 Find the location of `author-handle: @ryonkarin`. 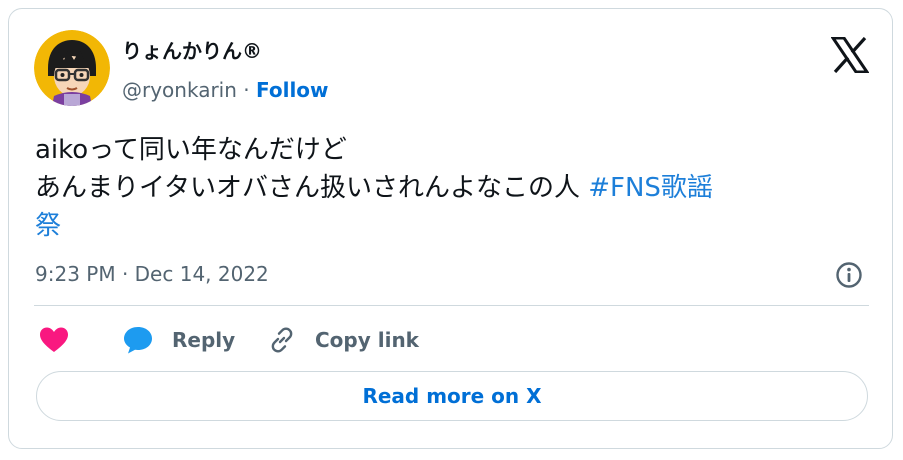

author-handle: @ryonkarin is located at coordinates (179, 90).